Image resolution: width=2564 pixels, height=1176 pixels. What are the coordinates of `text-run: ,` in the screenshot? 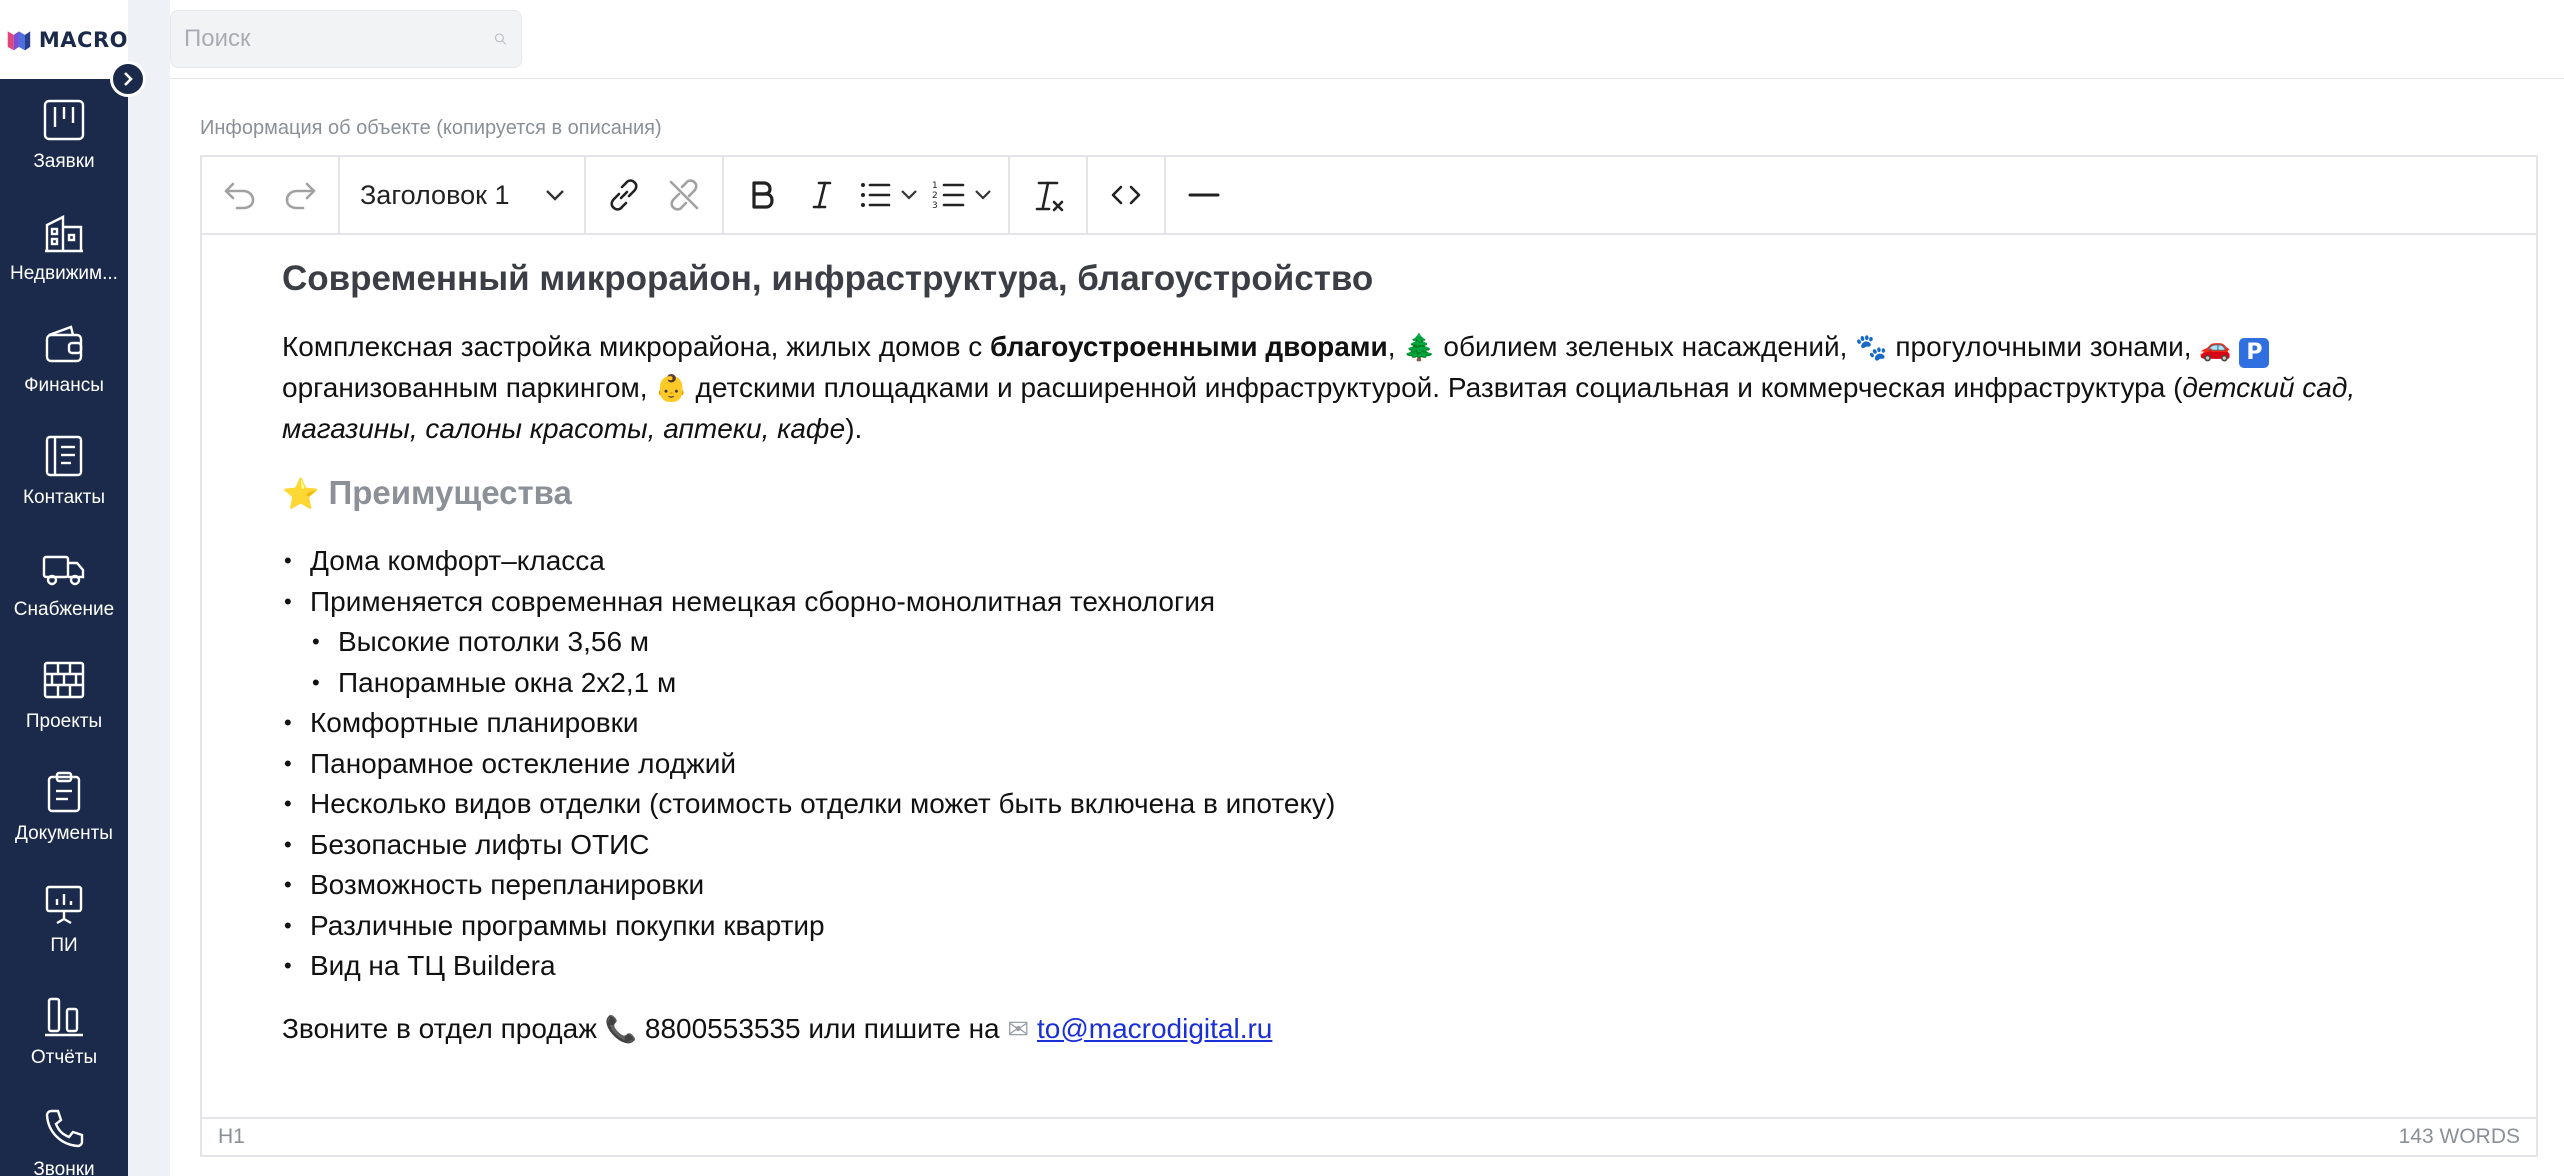 It's located at (1395, 346).